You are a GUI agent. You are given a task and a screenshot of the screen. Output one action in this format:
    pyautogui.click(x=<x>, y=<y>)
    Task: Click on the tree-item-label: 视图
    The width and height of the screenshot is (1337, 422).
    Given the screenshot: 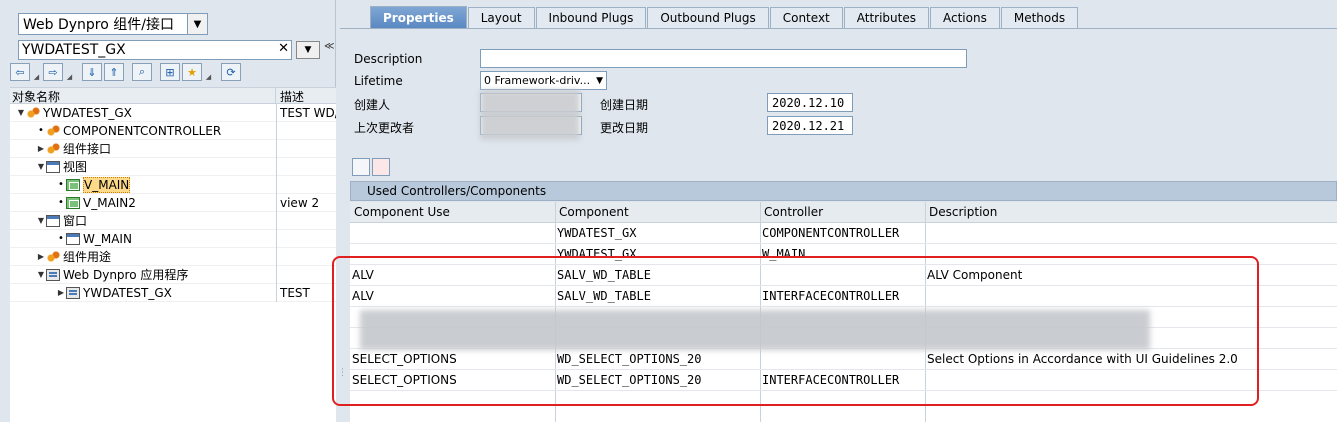 What is the action you would take?
    pyautogui.click(x=75, y=166)
    